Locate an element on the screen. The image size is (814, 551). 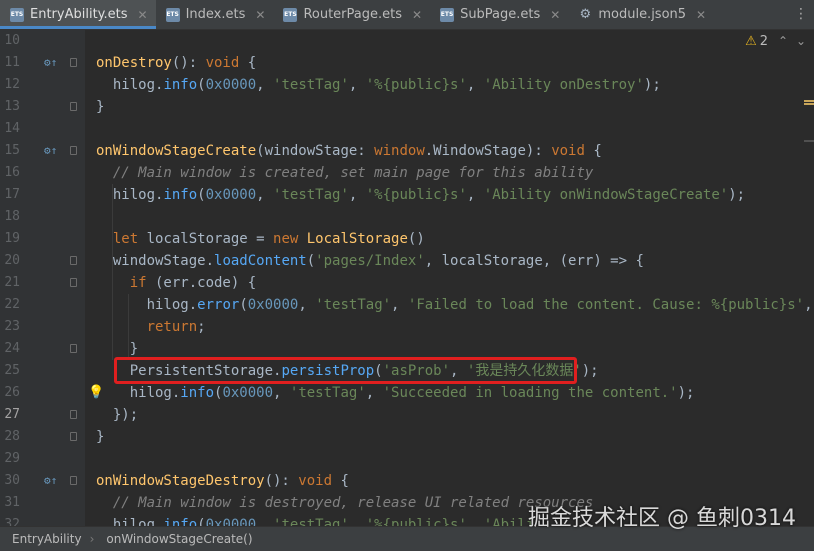
code-line: 11 ⚙↑ onDestroy(): void { is located at coordinates (407, 63).